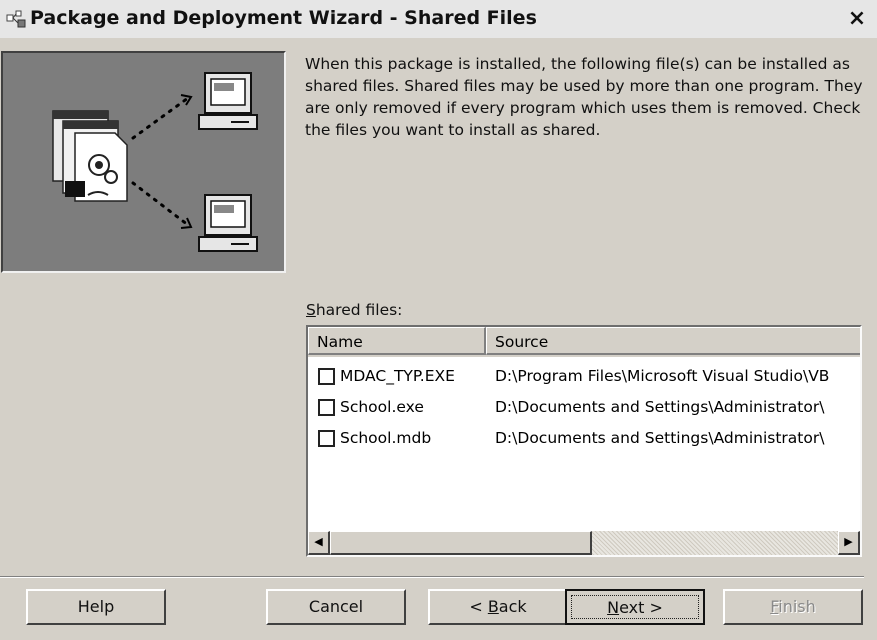 This screenshot has width=877, height=640. I want to click on back-button-rest: ack, so click(512, 606).